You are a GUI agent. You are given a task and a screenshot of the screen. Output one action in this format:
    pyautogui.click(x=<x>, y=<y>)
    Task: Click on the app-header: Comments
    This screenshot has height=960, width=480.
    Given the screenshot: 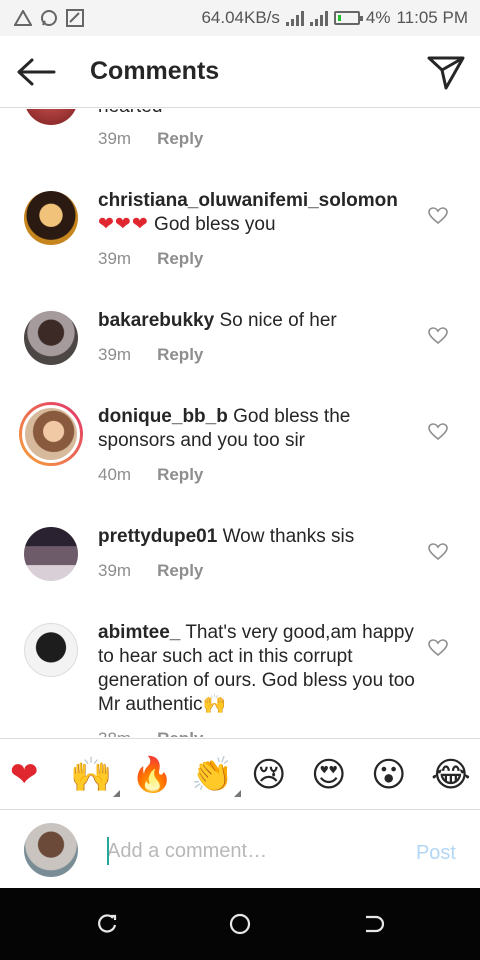 What is the action you would take?
    pyautogui.click(x=240, y=72)
    